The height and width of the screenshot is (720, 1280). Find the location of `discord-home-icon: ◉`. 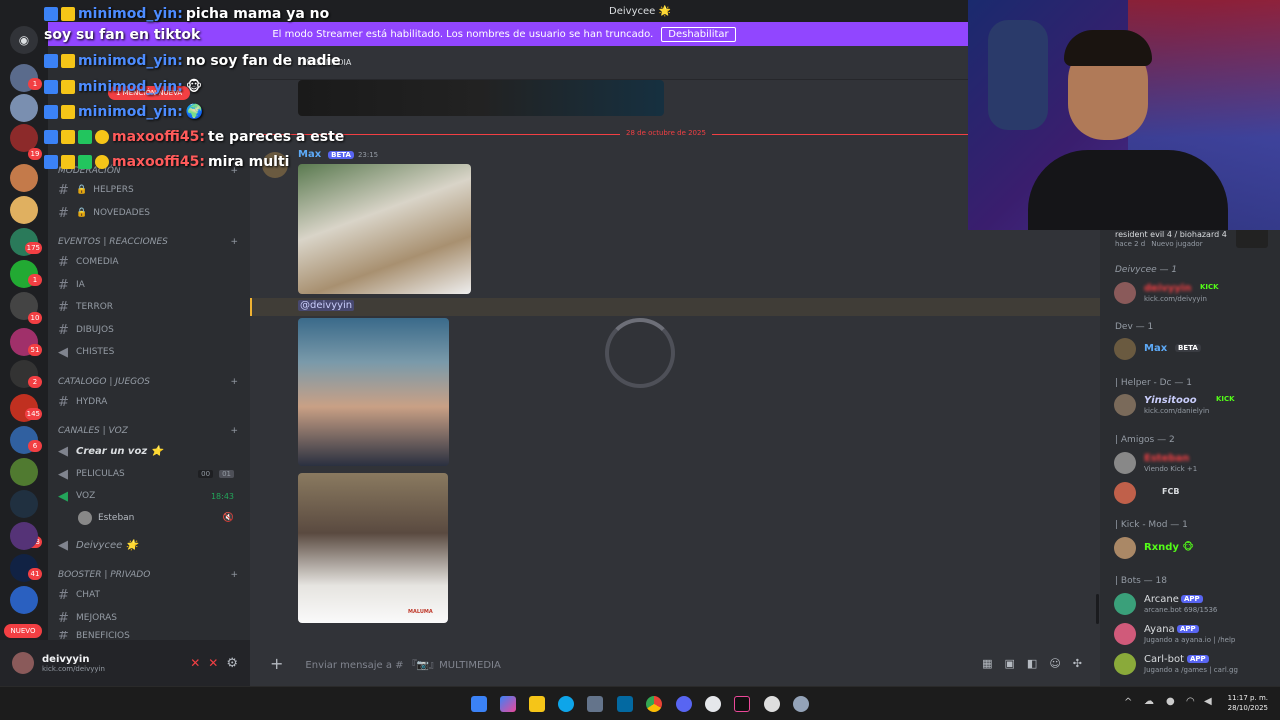

discord-home-icon: ◉ is located at coordinates (24, 40).